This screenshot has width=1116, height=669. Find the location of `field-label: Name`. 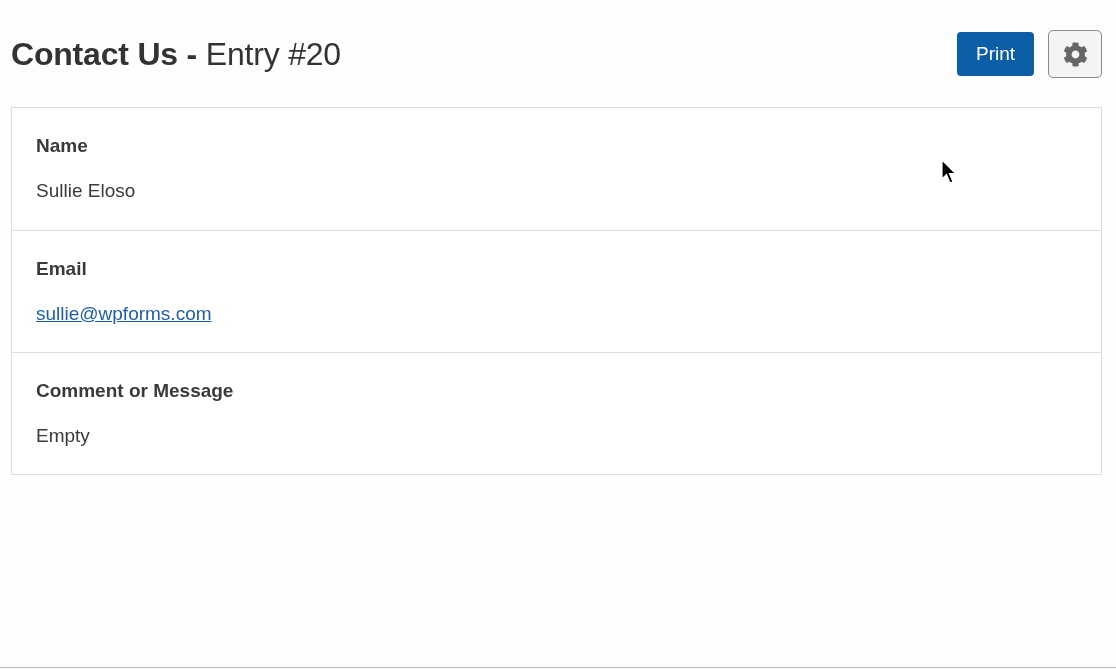

field-label: Name is located at coordinates (62, 146).